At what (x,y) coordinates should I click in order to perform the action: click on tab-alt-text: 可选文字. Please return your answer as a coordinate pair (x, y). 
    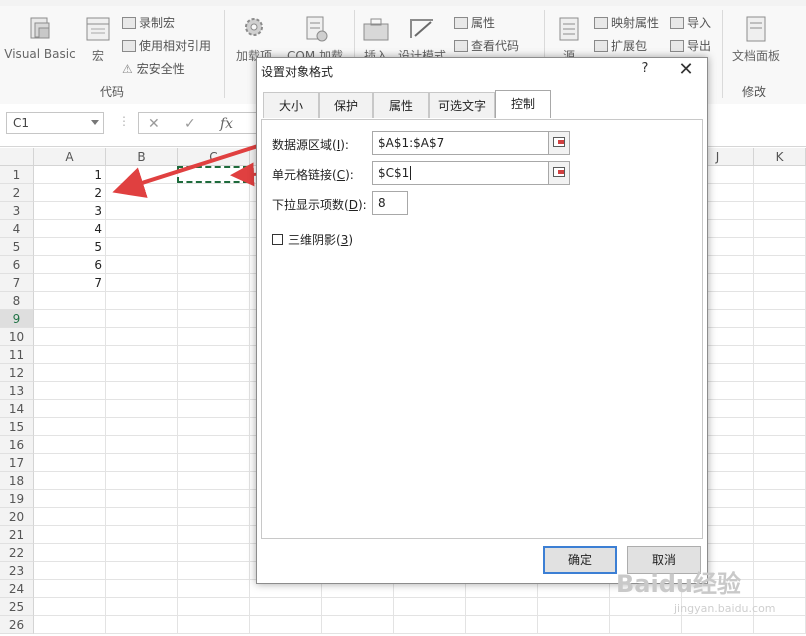
    Looking at the image, I should click on (462, 105).